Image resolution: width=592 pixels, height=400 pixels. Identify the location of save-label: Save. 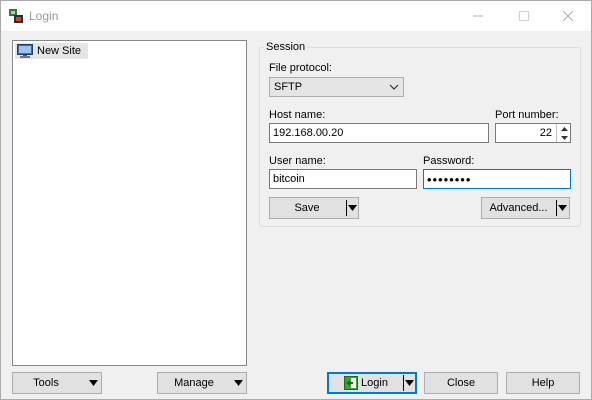
(307, 208).